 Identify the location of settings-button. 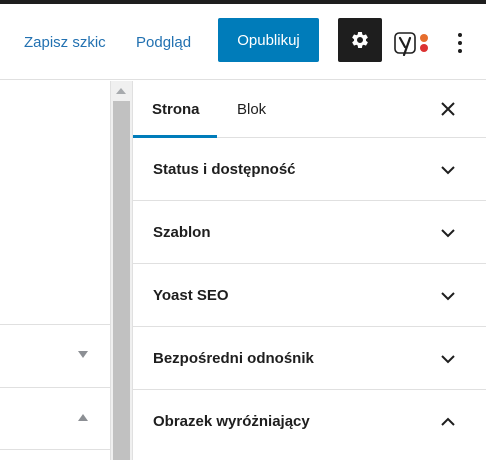
(360, 40).